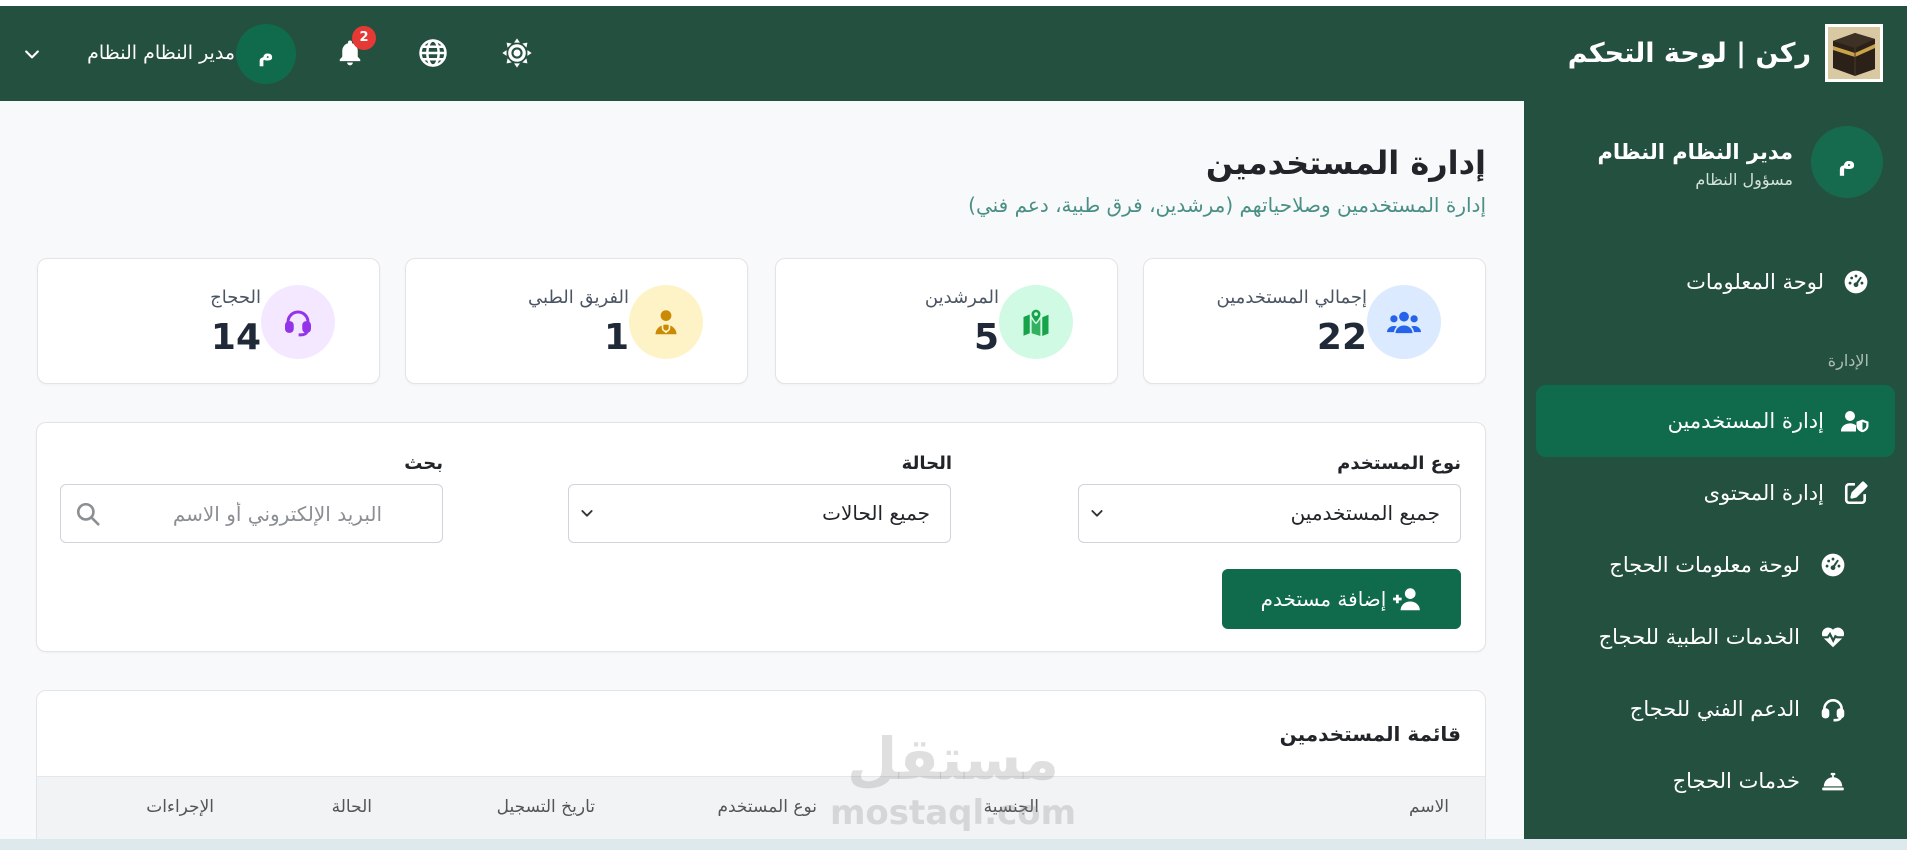 The height and width of the screenshot is (850, 1907). What do you see at coordinates (88, 514) in the screenshot?
I see `search-icon` at bounding box center [88, 514].